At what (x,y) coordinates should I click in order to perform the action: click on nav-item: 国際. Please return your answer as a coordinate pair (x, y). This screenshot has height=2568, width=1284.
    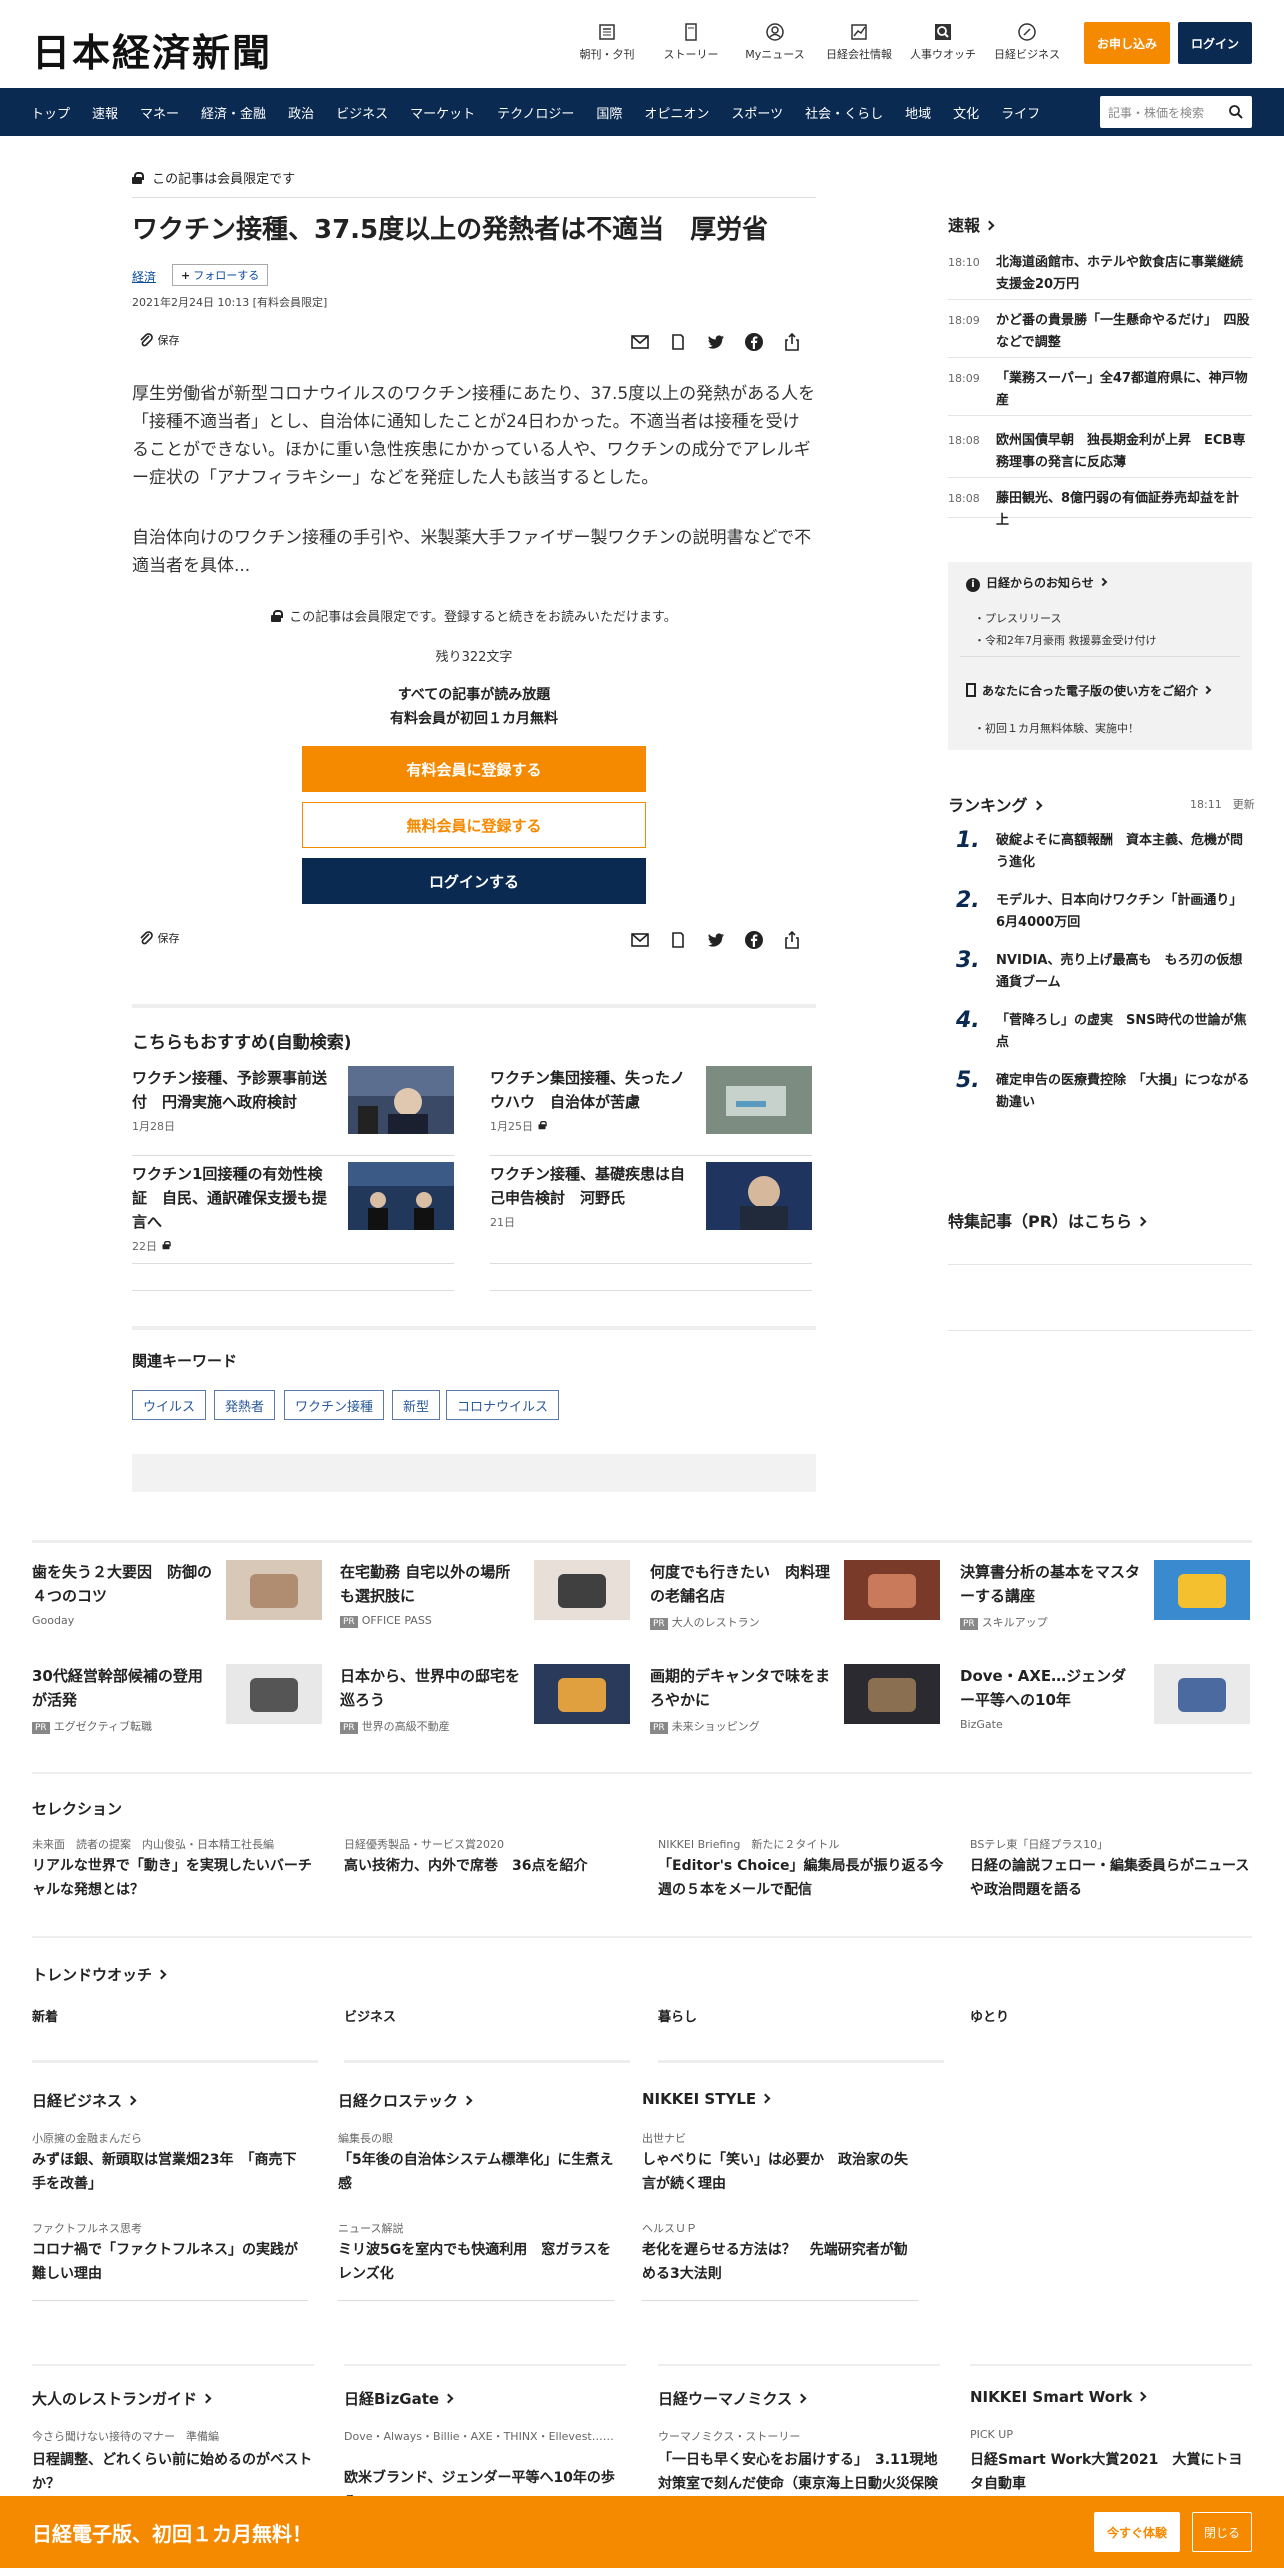
    Looking at the image, I should click on (609, 112).